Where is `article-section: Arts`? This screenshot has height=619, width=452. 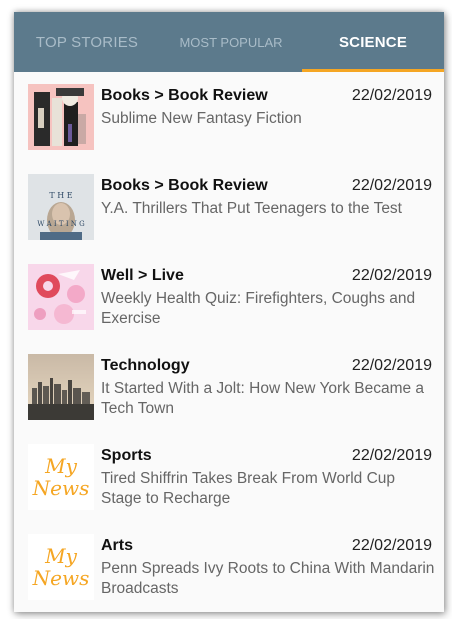 article-section: Arts is located at coordinates (117, 545).